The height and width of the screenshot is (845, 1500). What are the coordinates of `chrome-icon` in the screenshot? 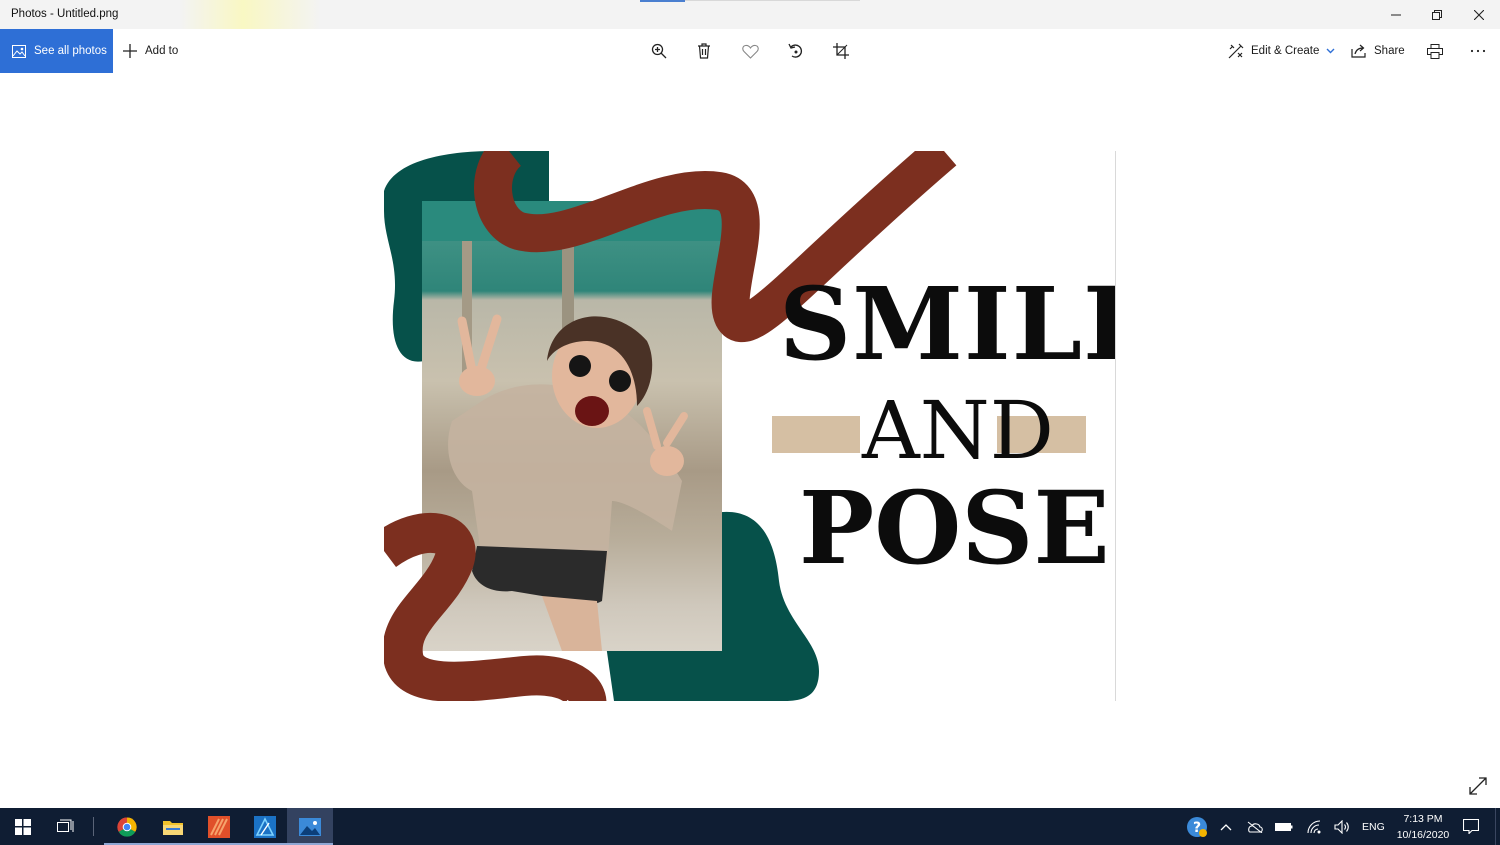 It's located at (127, 826).